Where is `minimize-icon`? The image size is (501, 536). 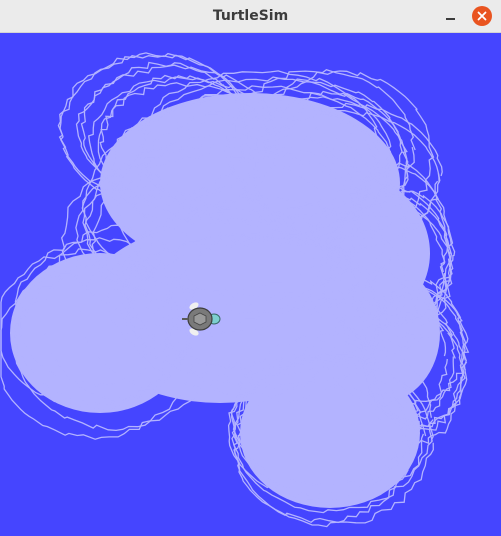 minimize-icon is located at coordinates (450, 19).